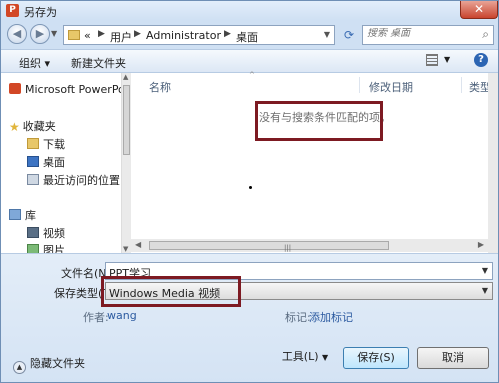 The height and width of the screenshot is (383, 499). Describe the element at coordinates (54, 162) in the screenshot. I see `sidebar-item-label: 桌面` at that location.